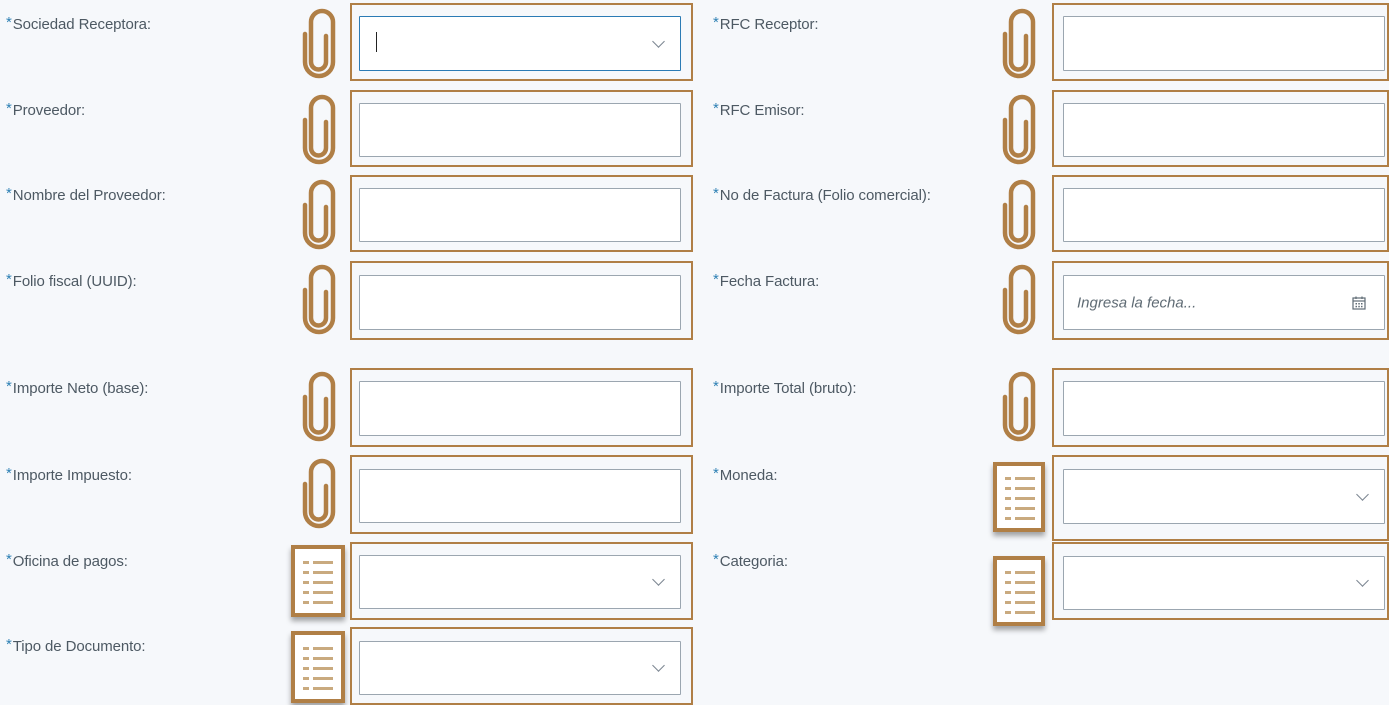 Image resolution: width=1389 pixels, height=705 pixels. I want to click on label-proveedor: *Proveedor:, so click(46, 109).